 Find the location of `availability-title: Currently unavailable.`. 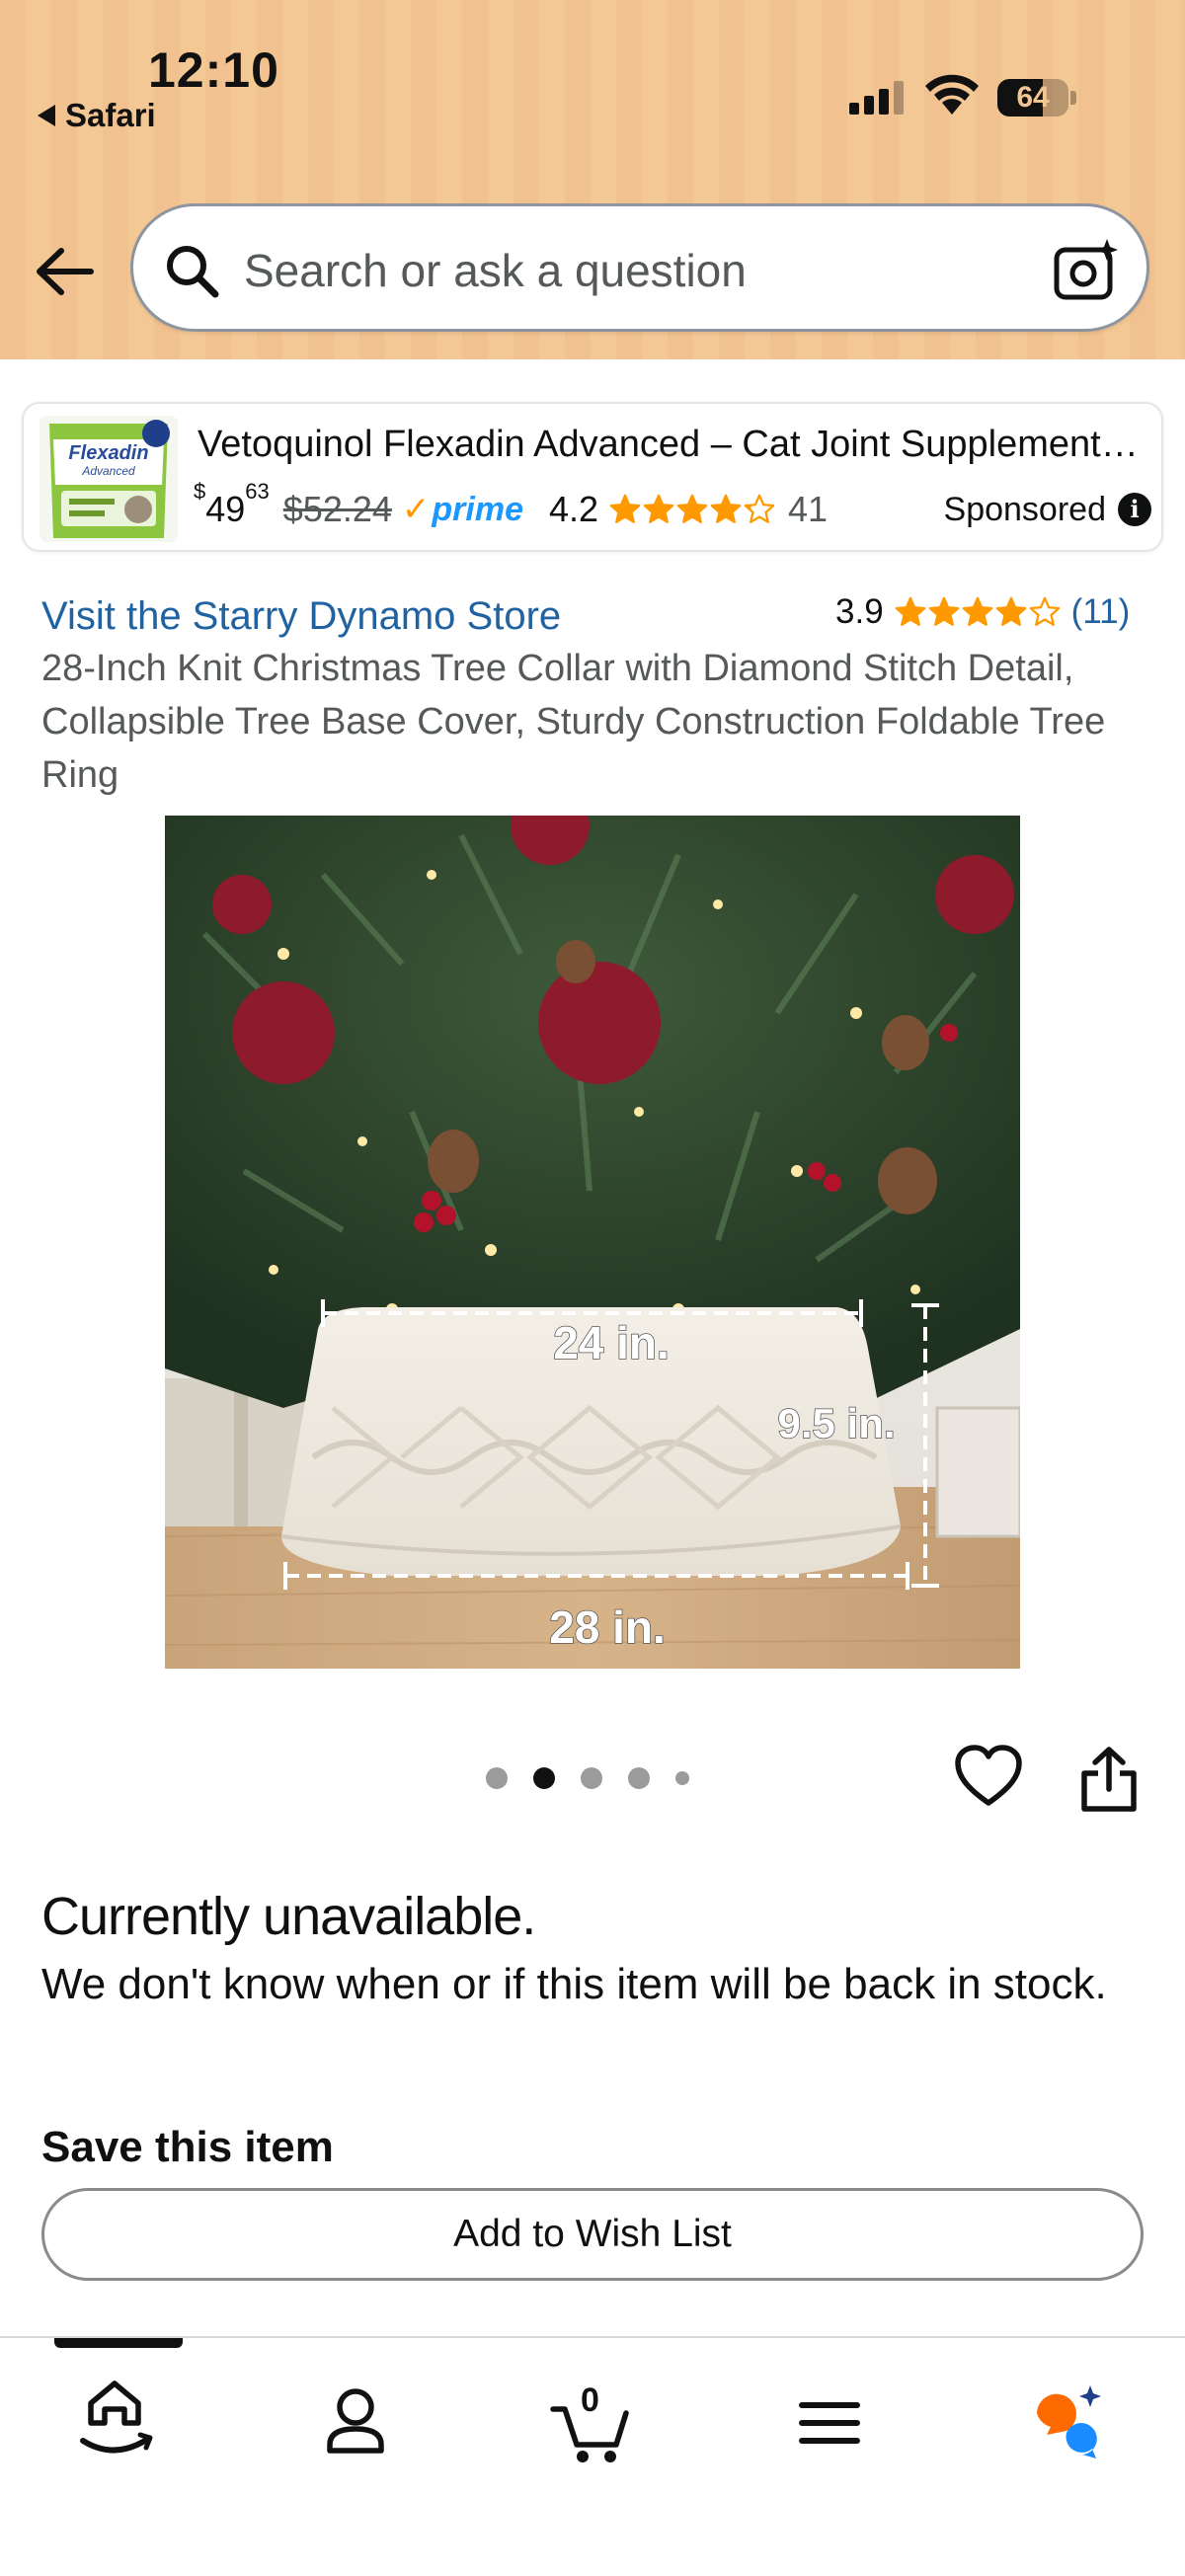

availability-title: Currently unavailable. is located at coordinates (288, 1916).